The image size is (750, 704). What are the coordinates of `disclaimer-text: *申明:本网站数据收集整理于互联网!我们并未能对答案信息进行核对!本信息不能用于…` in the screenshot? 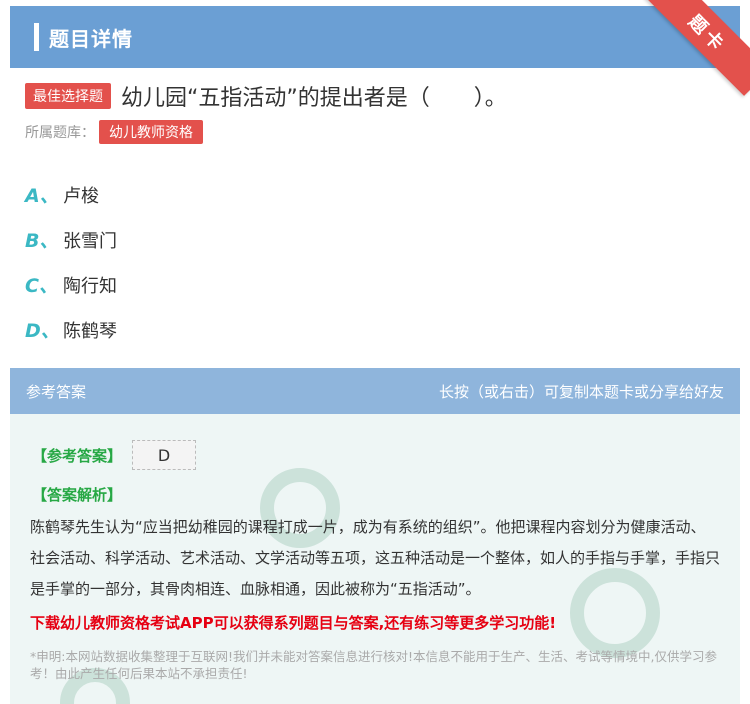 It's located at (373, 665).